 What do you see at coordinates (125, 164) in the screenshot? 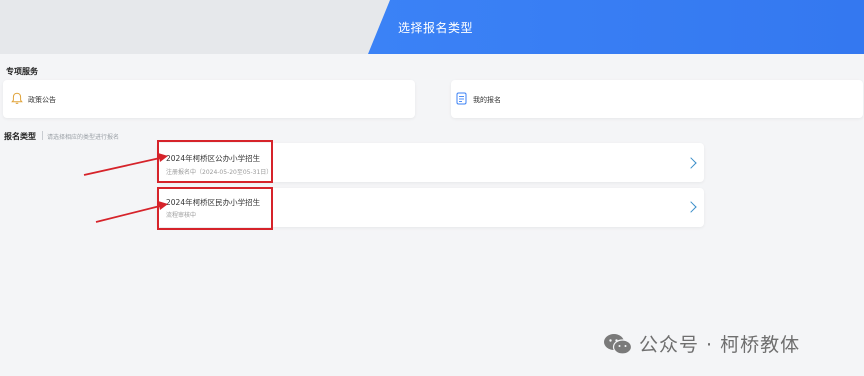
I see `annotation-arrow-public` at bounding box center [125, 164].